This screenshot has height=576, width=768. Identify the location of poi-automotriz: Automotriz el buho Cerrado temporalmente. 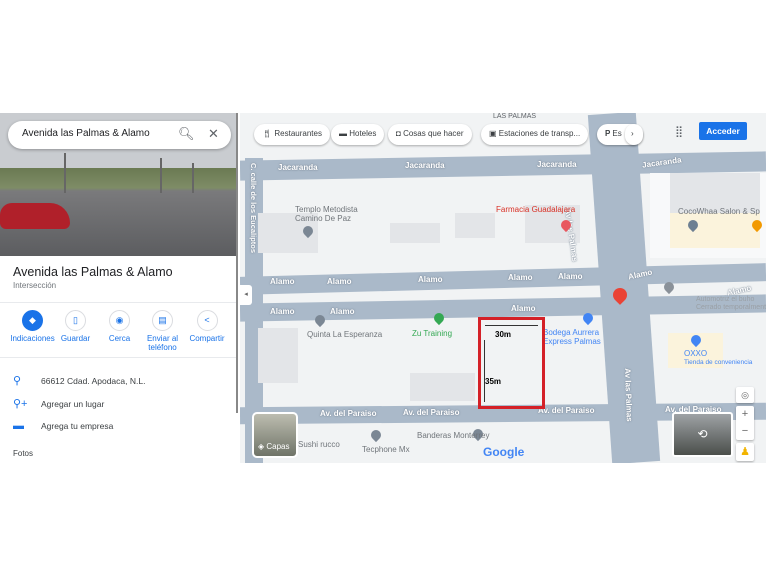
(731, 304).